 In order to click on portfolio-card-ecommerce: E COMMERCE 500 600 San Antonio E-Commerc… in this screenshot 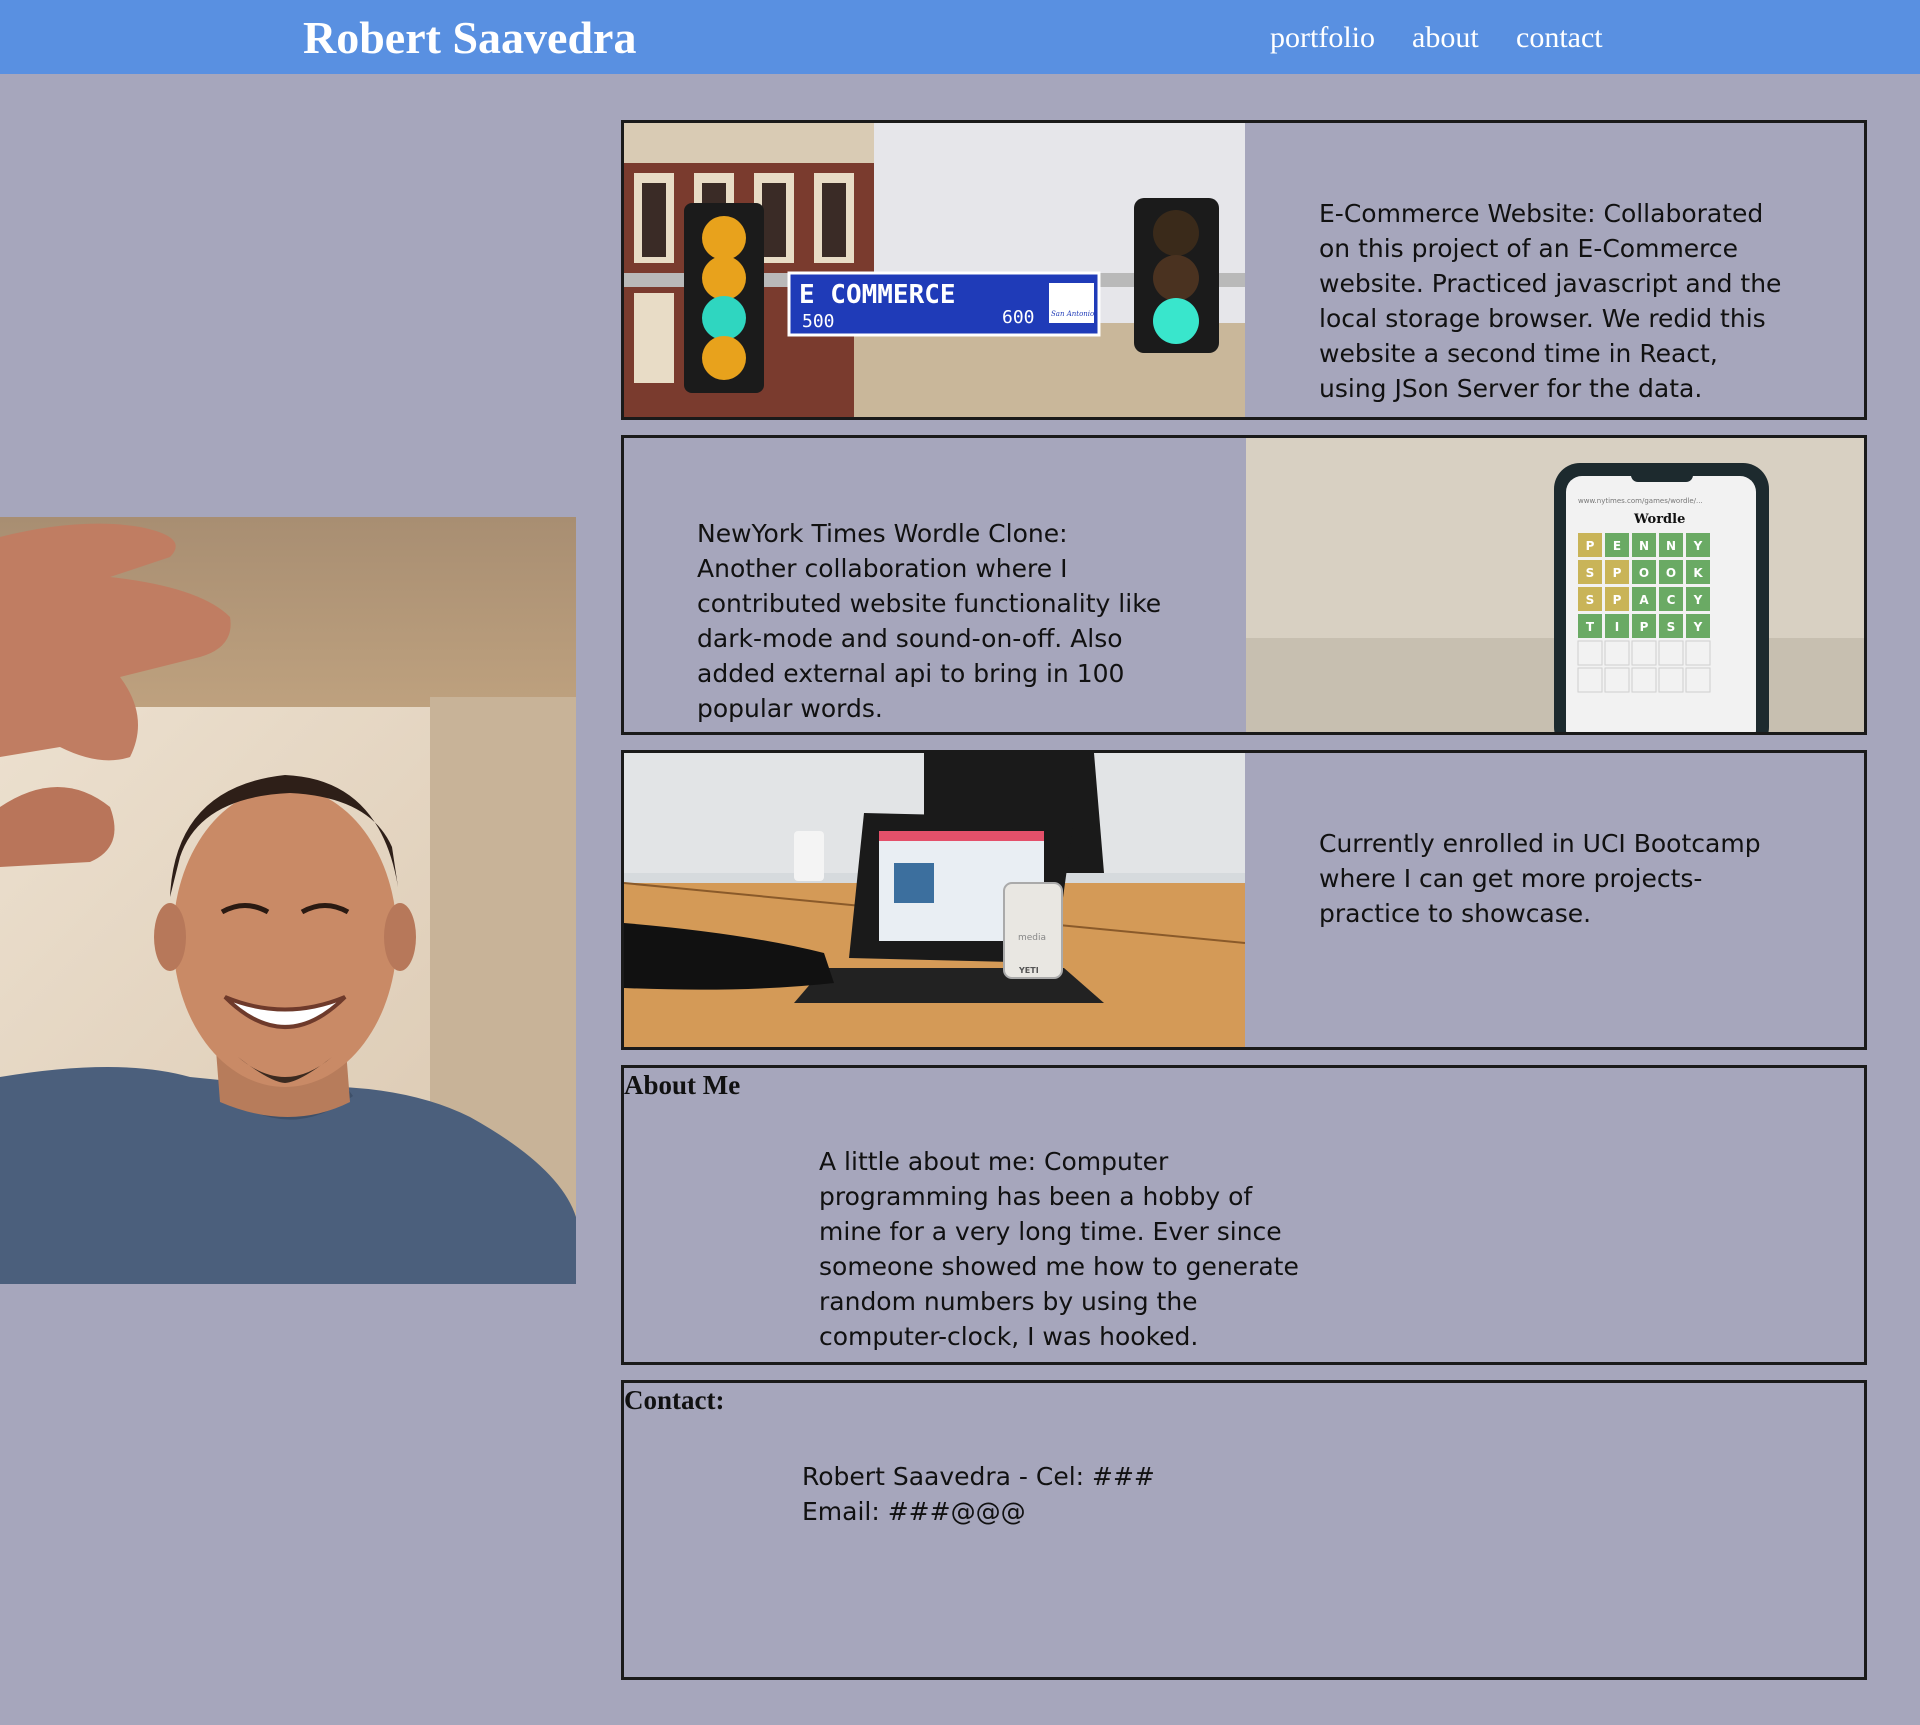, I will do `click(1244, 270)`.